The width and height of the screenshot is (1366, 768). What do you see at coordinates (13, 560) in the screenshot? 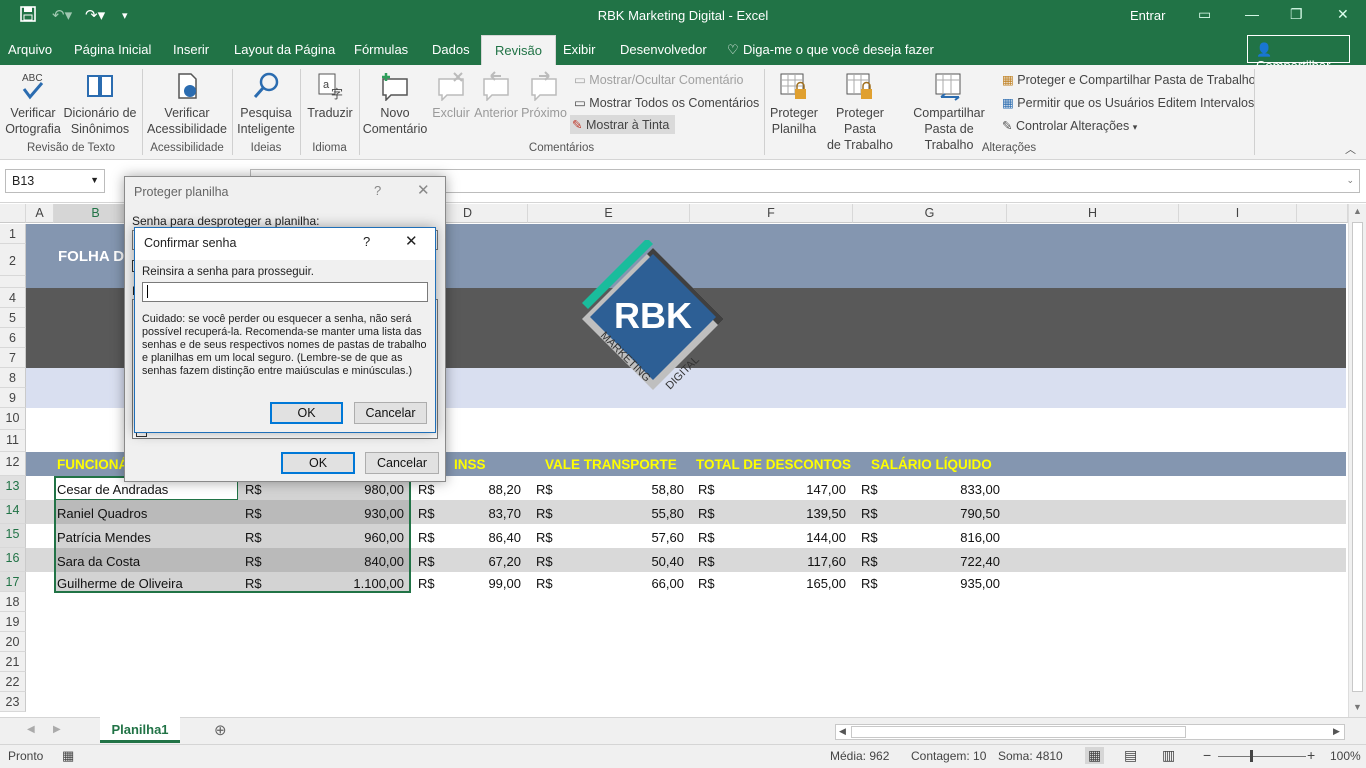
I see `row-header: 16` at bounding box center [13, 560].